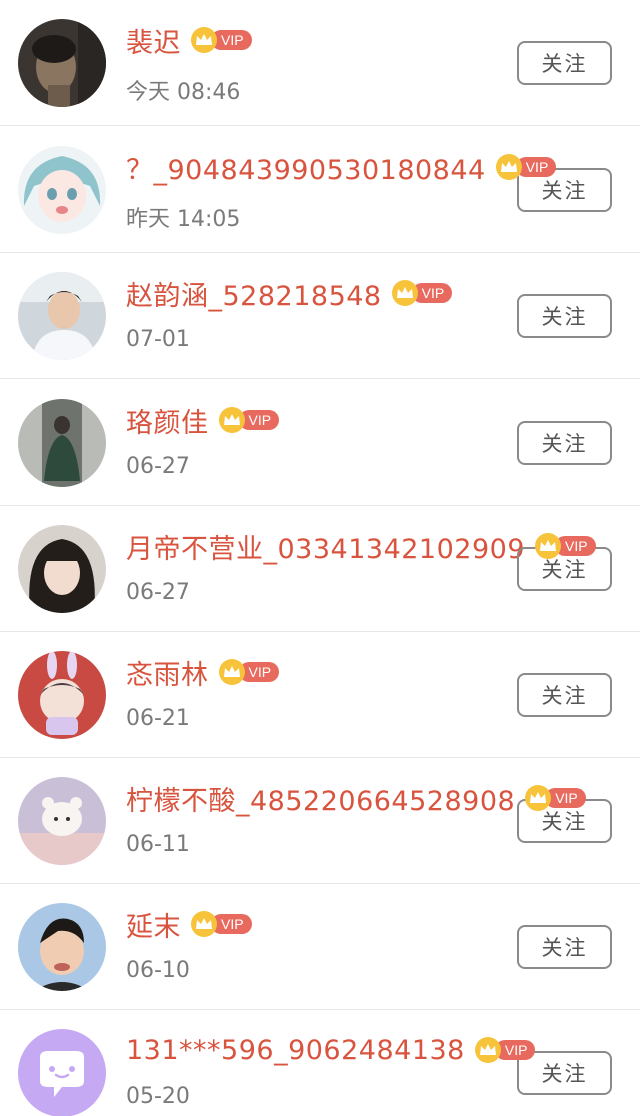 Image resolution: width=640 pixels, height=1116 pixels. I want to click on user-name: 131***596_9062484138, so click(295, 1050).